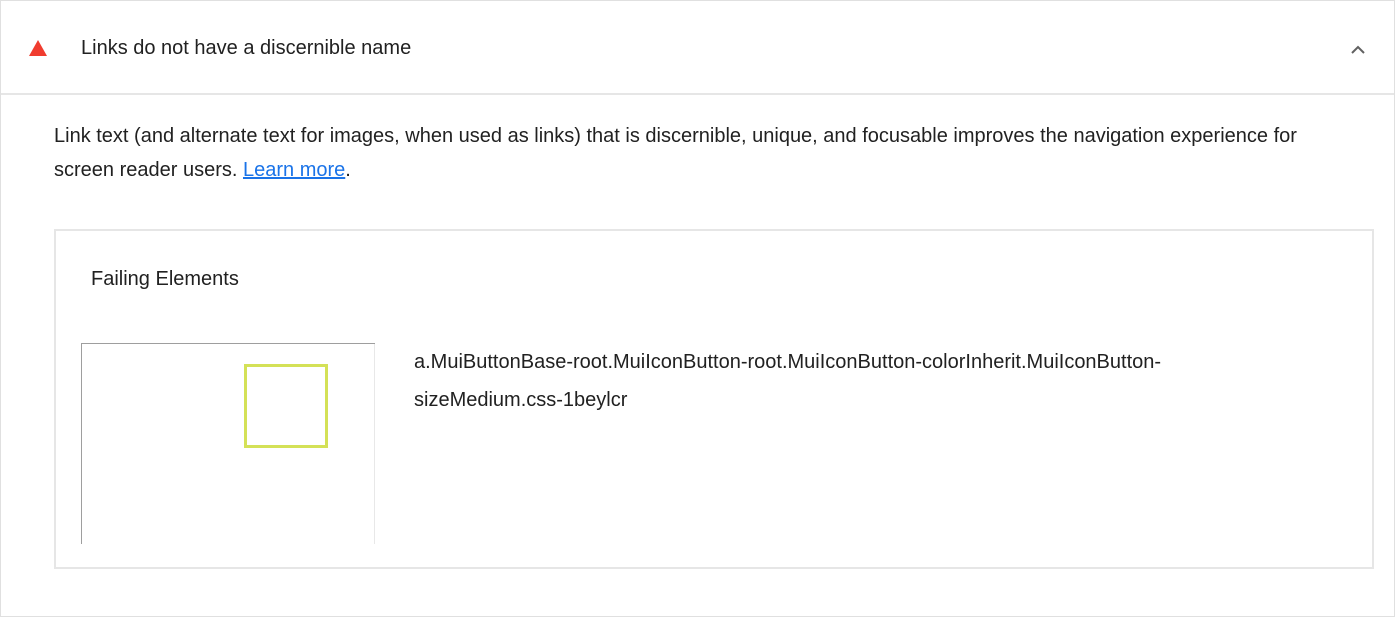  I want to click on element-screenshot-thumbnail, so click(228, 443).